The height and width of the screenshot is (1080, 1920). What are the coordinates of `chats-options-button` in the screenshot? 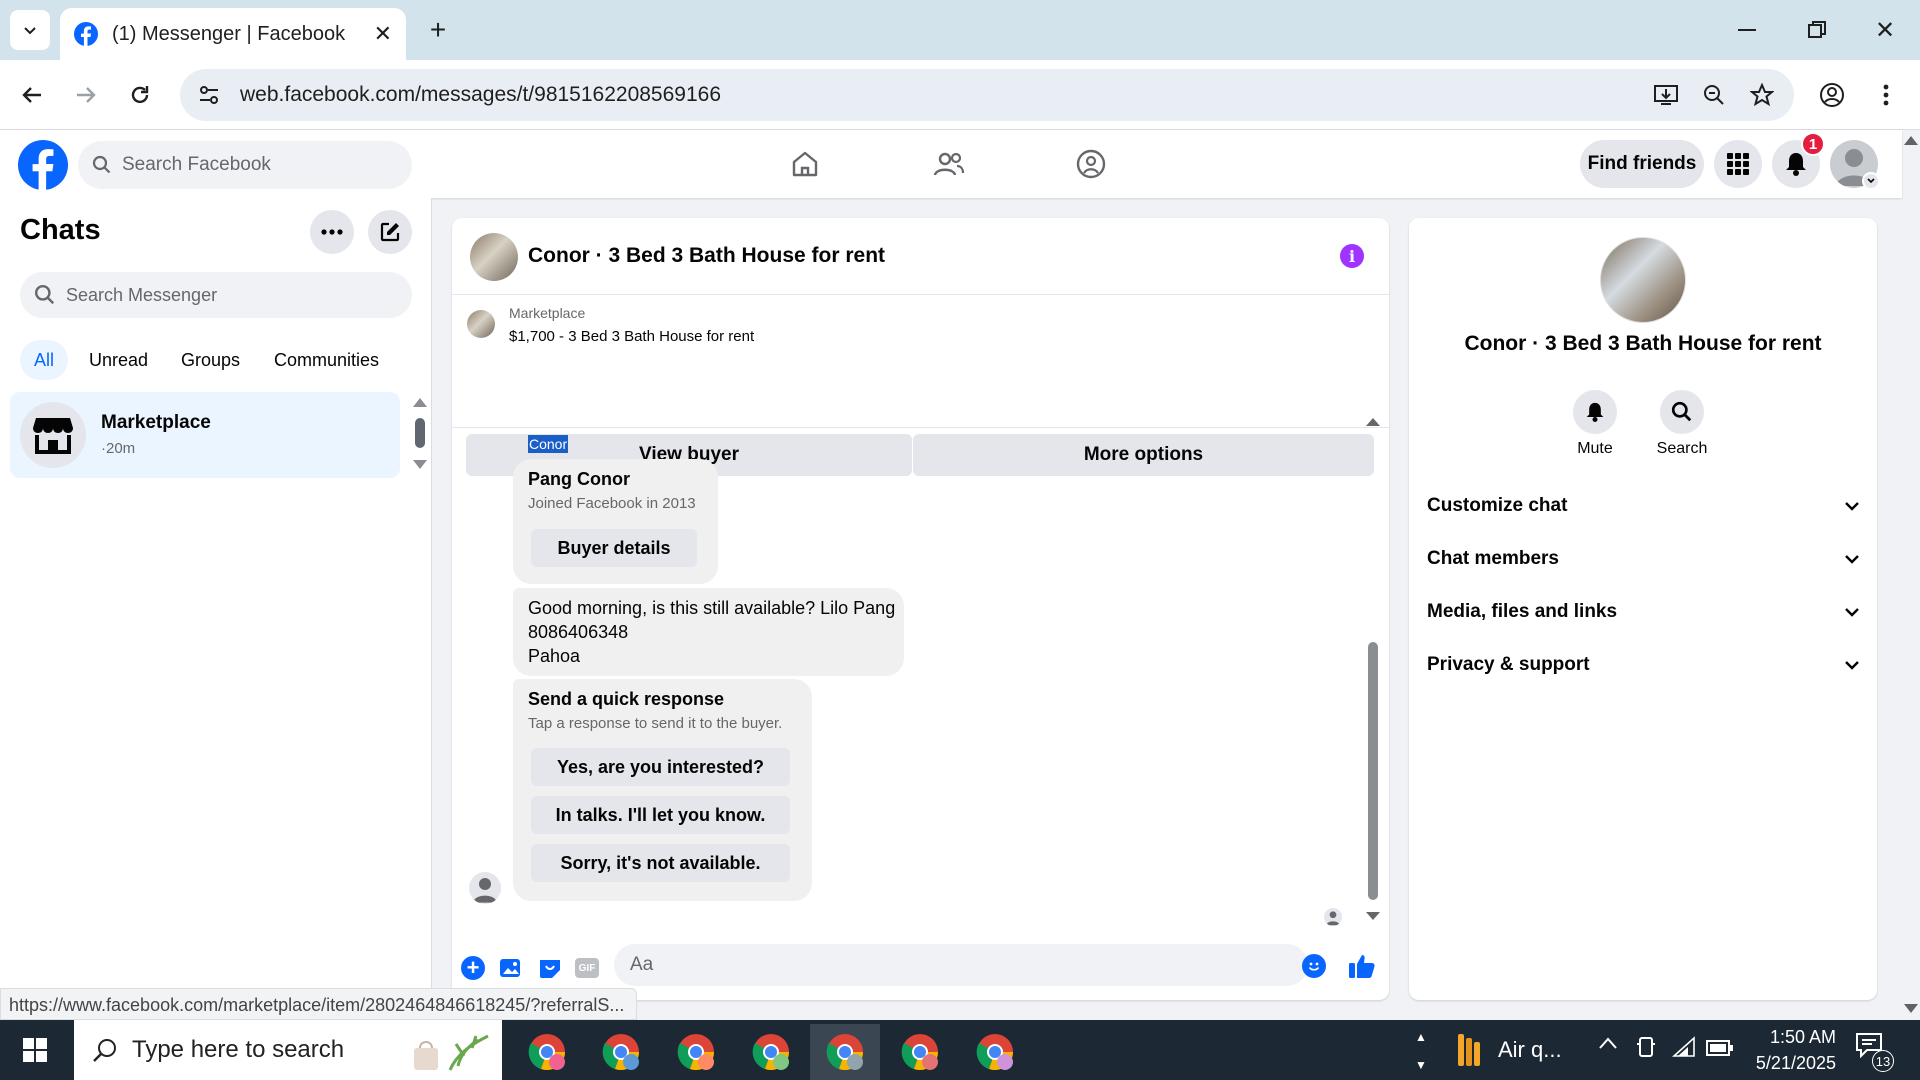 It's located at (332, 232).